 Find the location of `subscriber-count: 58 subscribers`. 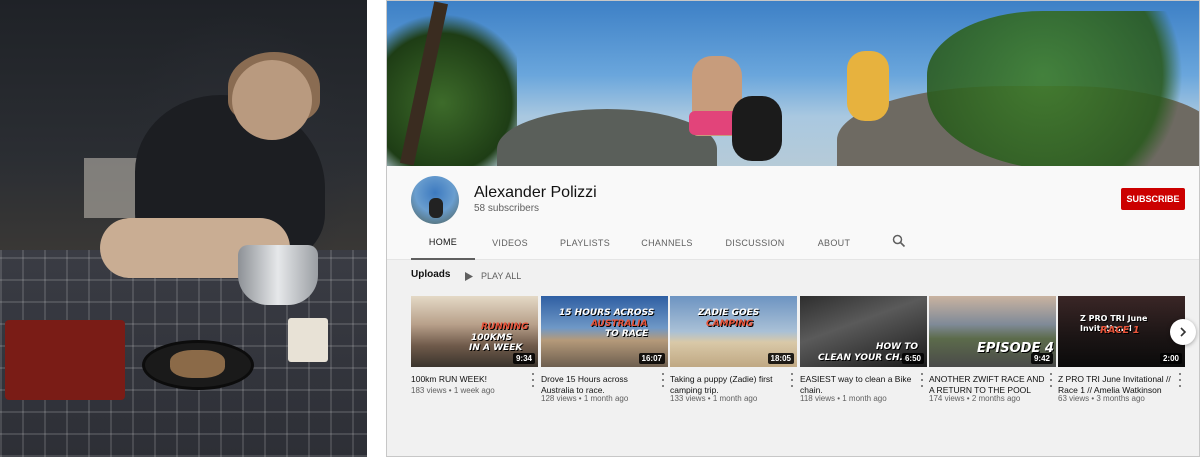

subscriber-count: 58 subscribers is located at coordinates (507, 208).